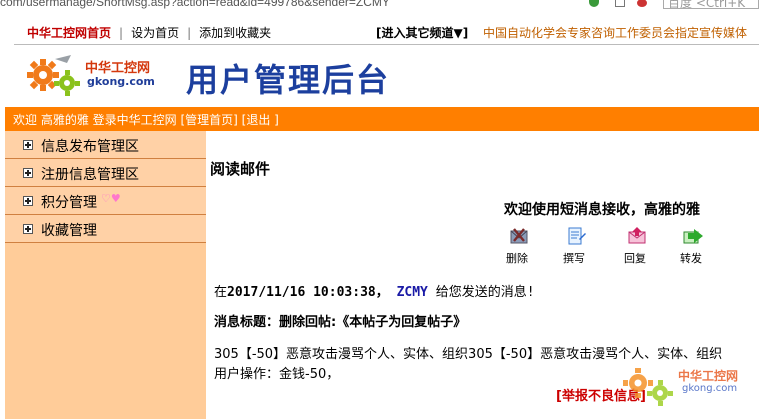  Describe the element at coordinates (642, 3) in the screenshot. I see `addon-icon` at that location.